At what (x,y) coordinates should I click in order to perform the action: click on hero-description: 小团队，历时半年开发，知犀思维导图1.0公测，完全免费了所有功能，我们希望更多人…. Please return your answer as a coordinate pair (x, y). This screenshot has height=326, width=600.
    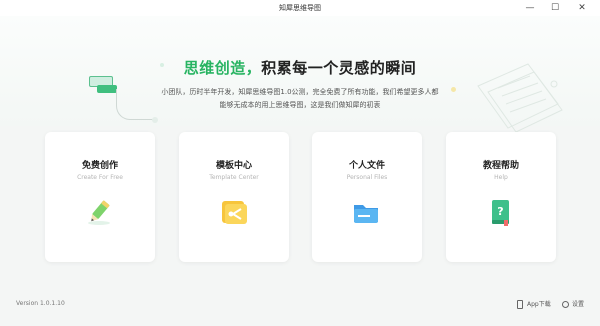
    Looking at the image, I should click on (300, 98).